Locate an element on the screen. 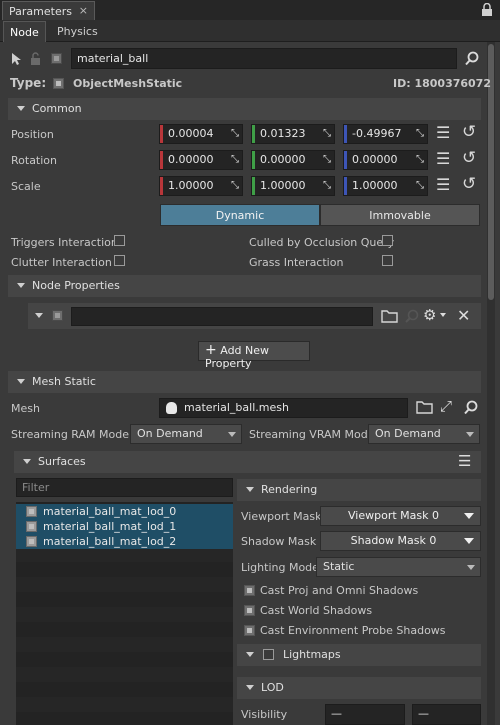 The image size is (500, 725). visibility-label: Visibility is located at coordinates (264, 714).